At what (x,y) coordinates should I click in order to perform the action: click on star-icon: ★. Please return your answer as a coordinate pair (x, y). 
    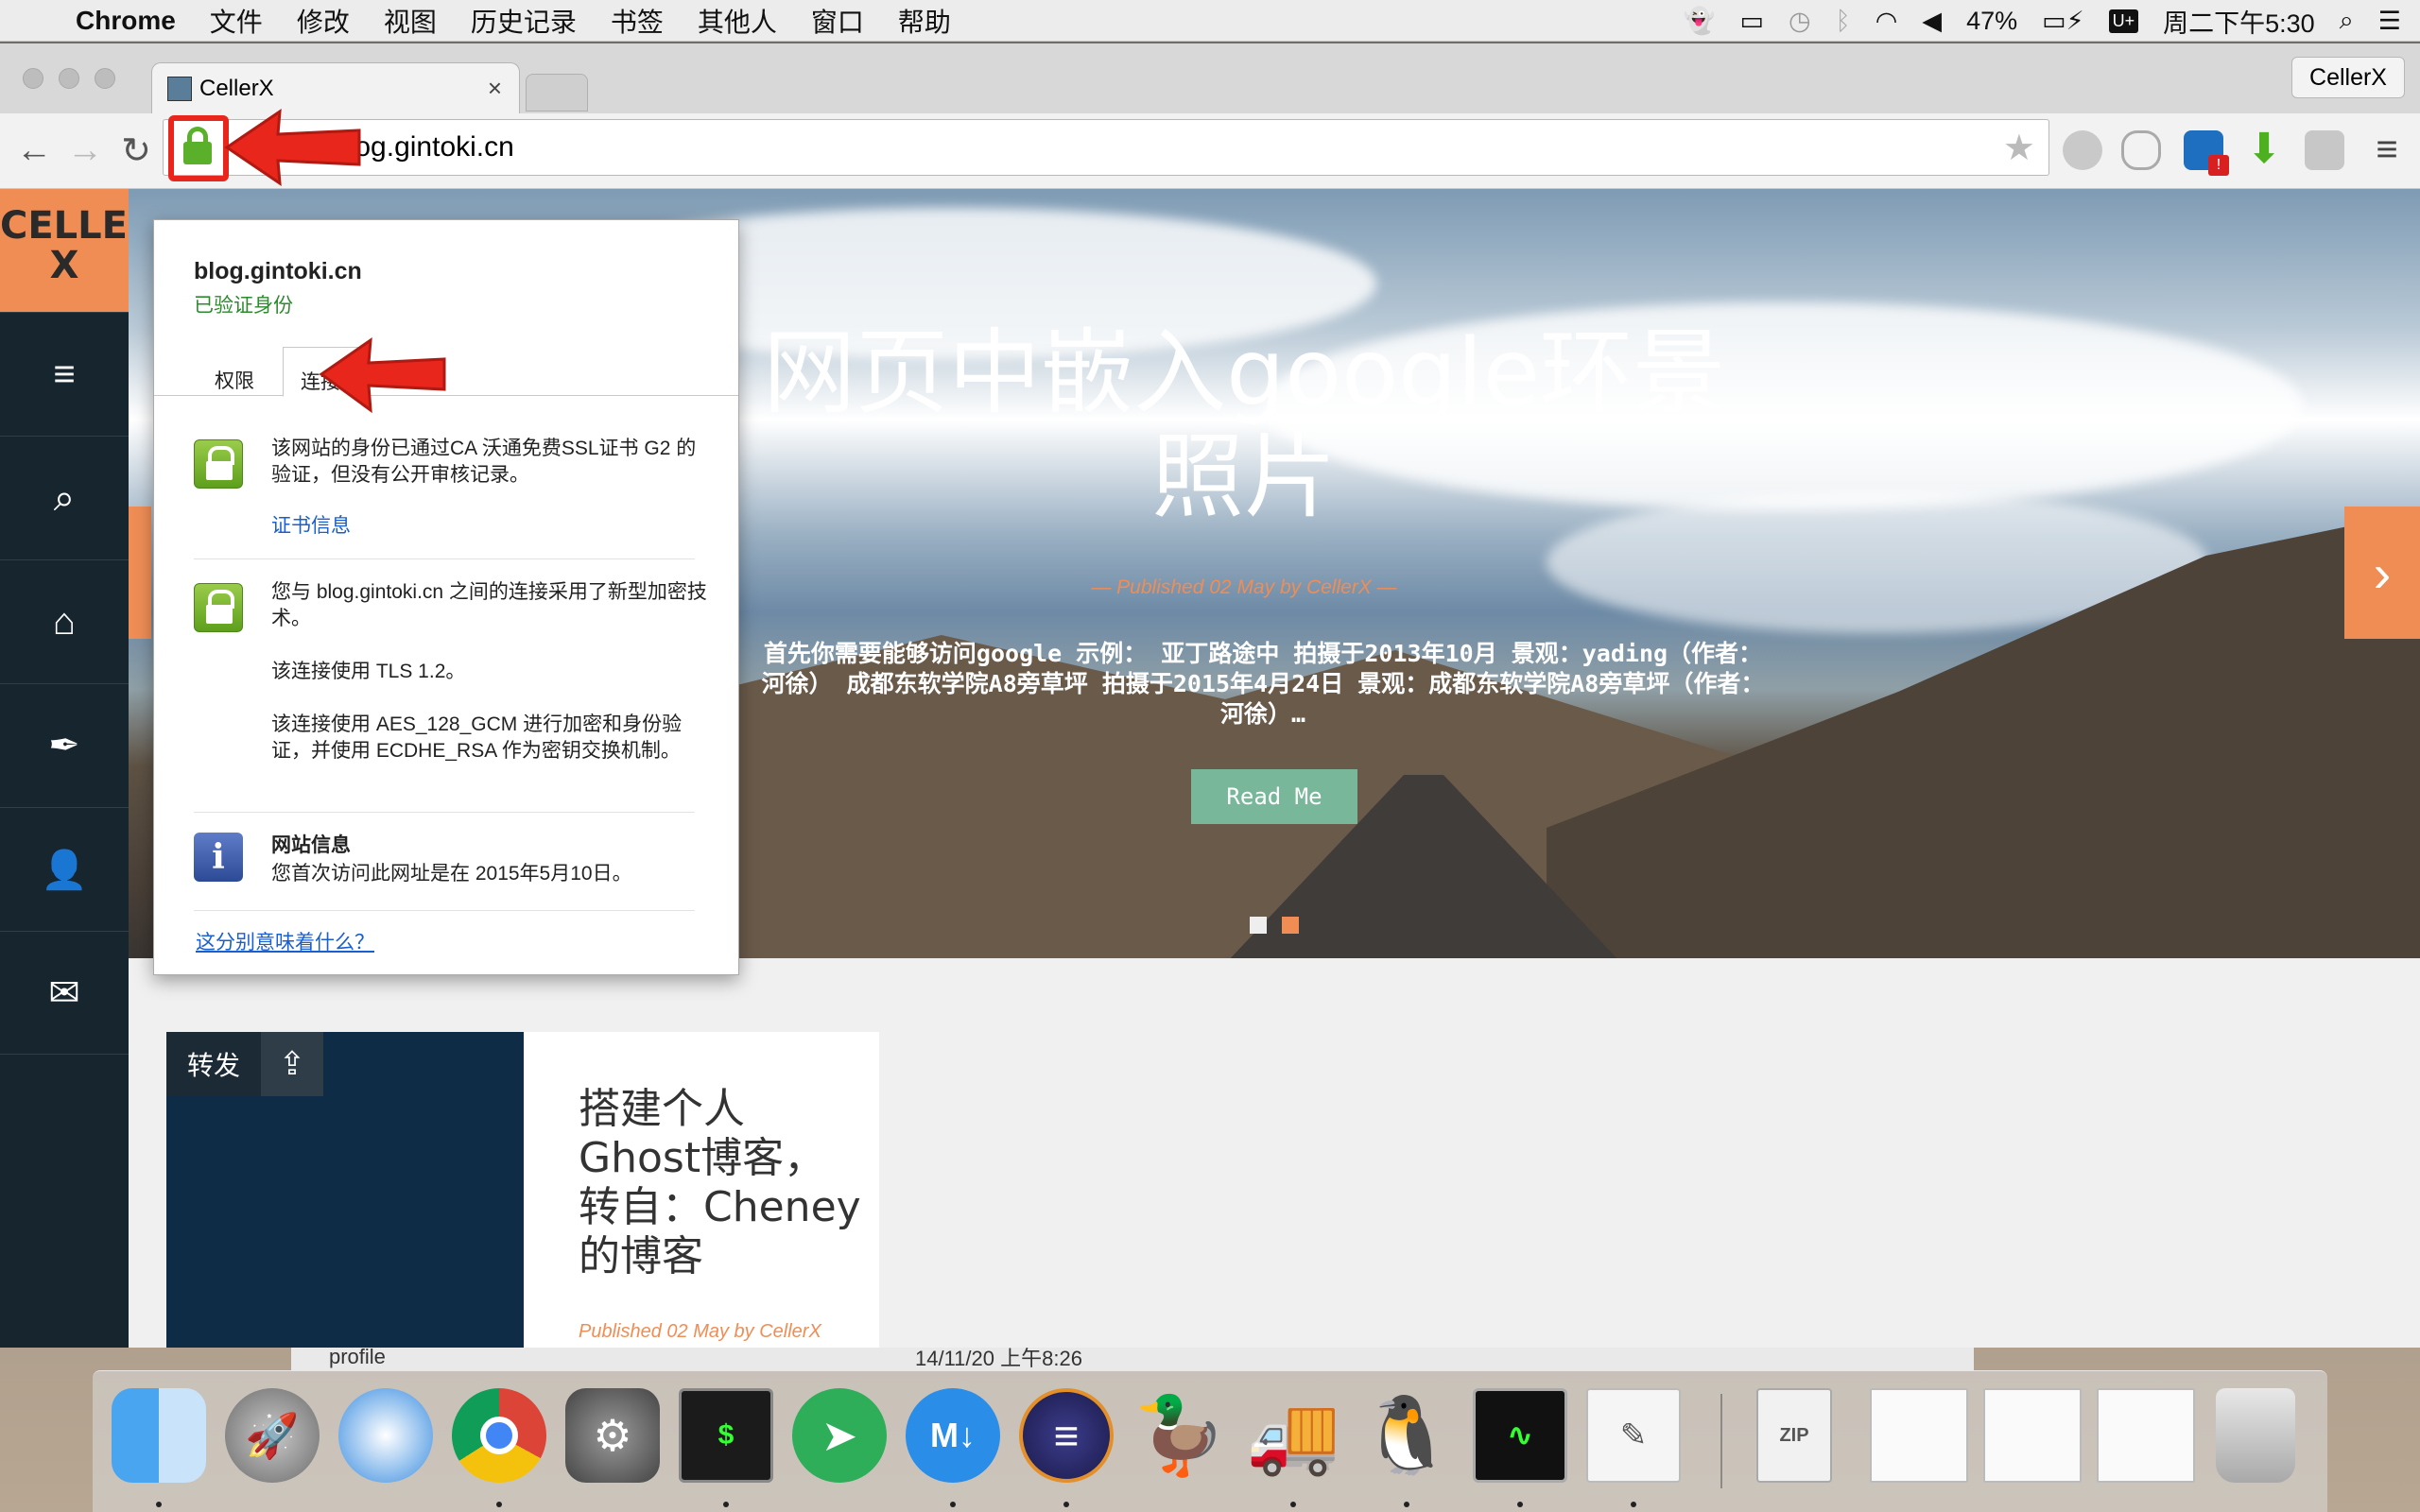
    Looking at the image, I should click on (2019, 148).